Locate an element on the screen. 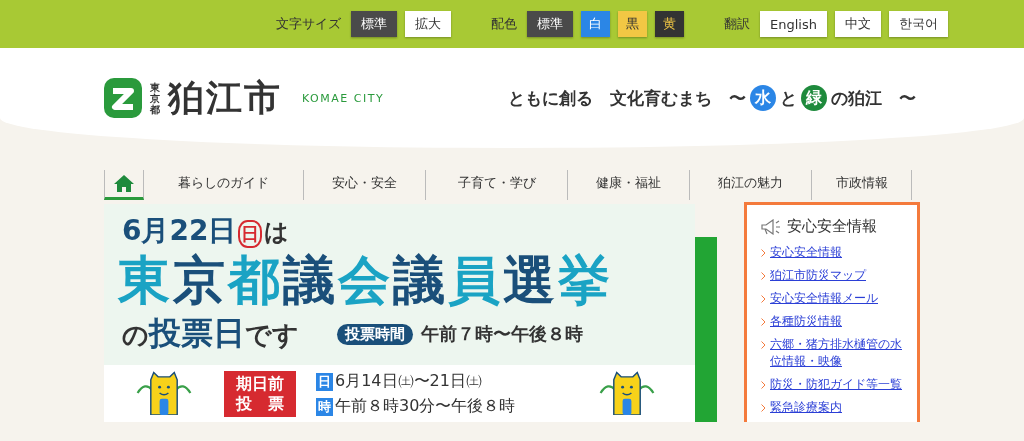  nav-tab: 健康・福祉 is located at coordinates (629, 185).